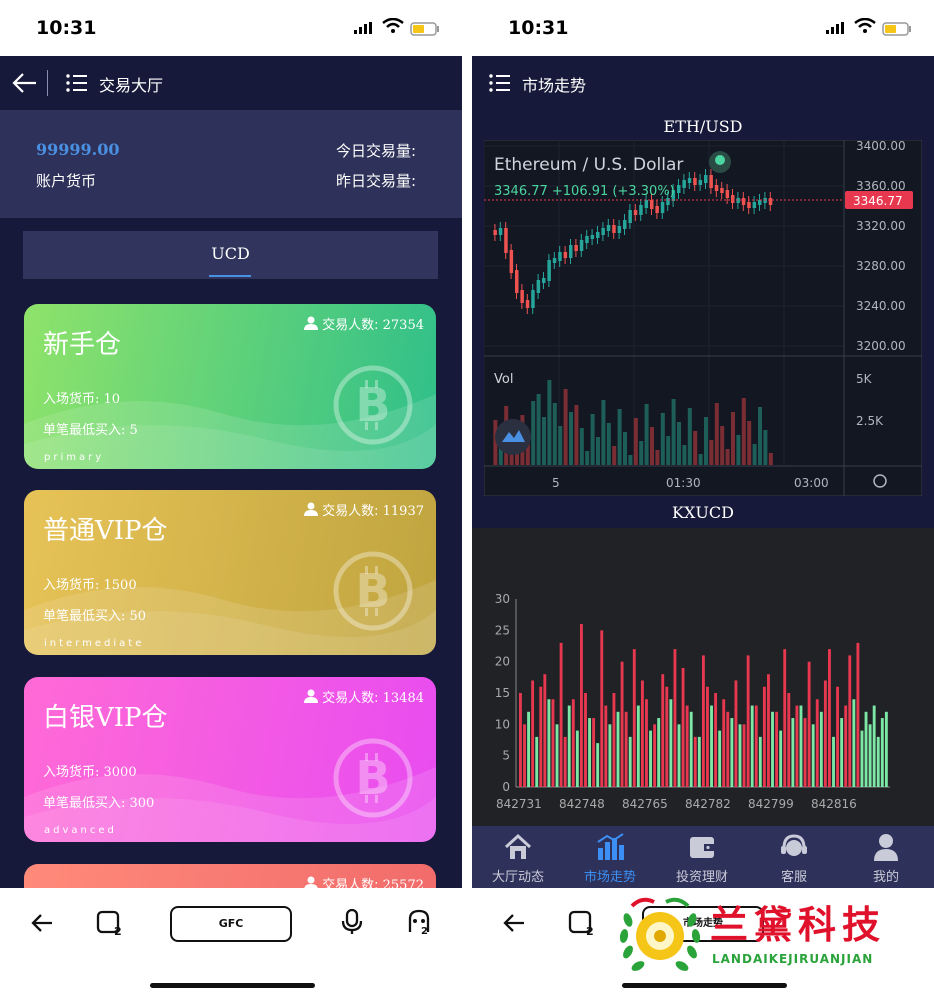  Describe the element at coordinates (419, 922) in the screenshot. I see `incognito-icon: 2` at that location.